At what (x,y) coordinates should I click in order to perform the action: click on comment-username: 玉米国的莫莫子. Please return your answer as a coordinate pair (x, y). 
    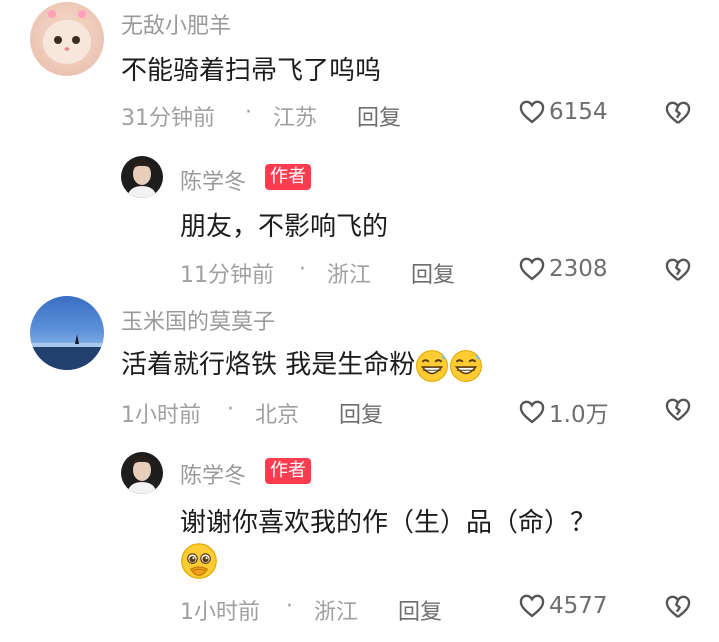
    Looking at the image, I should click on (198, 320).